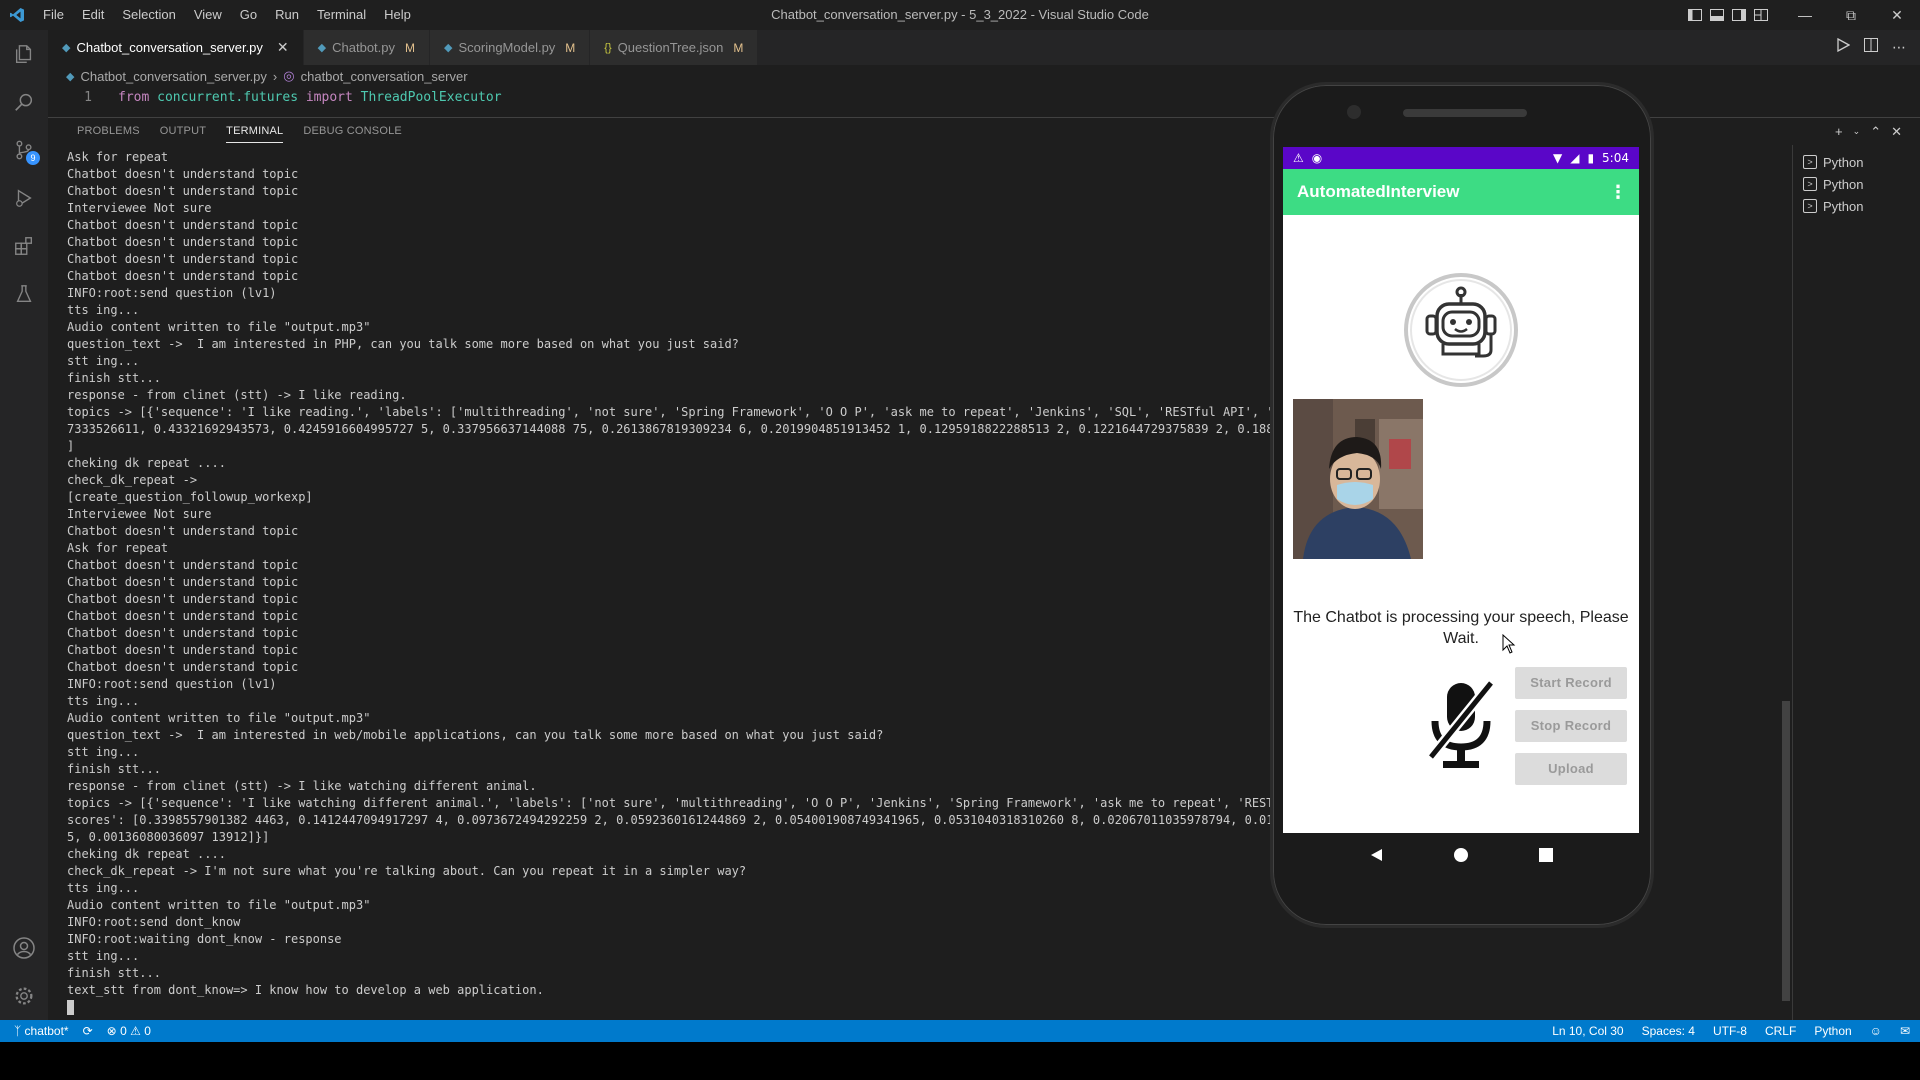 The image size is (1920, 1080). Describe the element at coordinates (1461, 857) in the screenshot. I see `home-icon` at that location.